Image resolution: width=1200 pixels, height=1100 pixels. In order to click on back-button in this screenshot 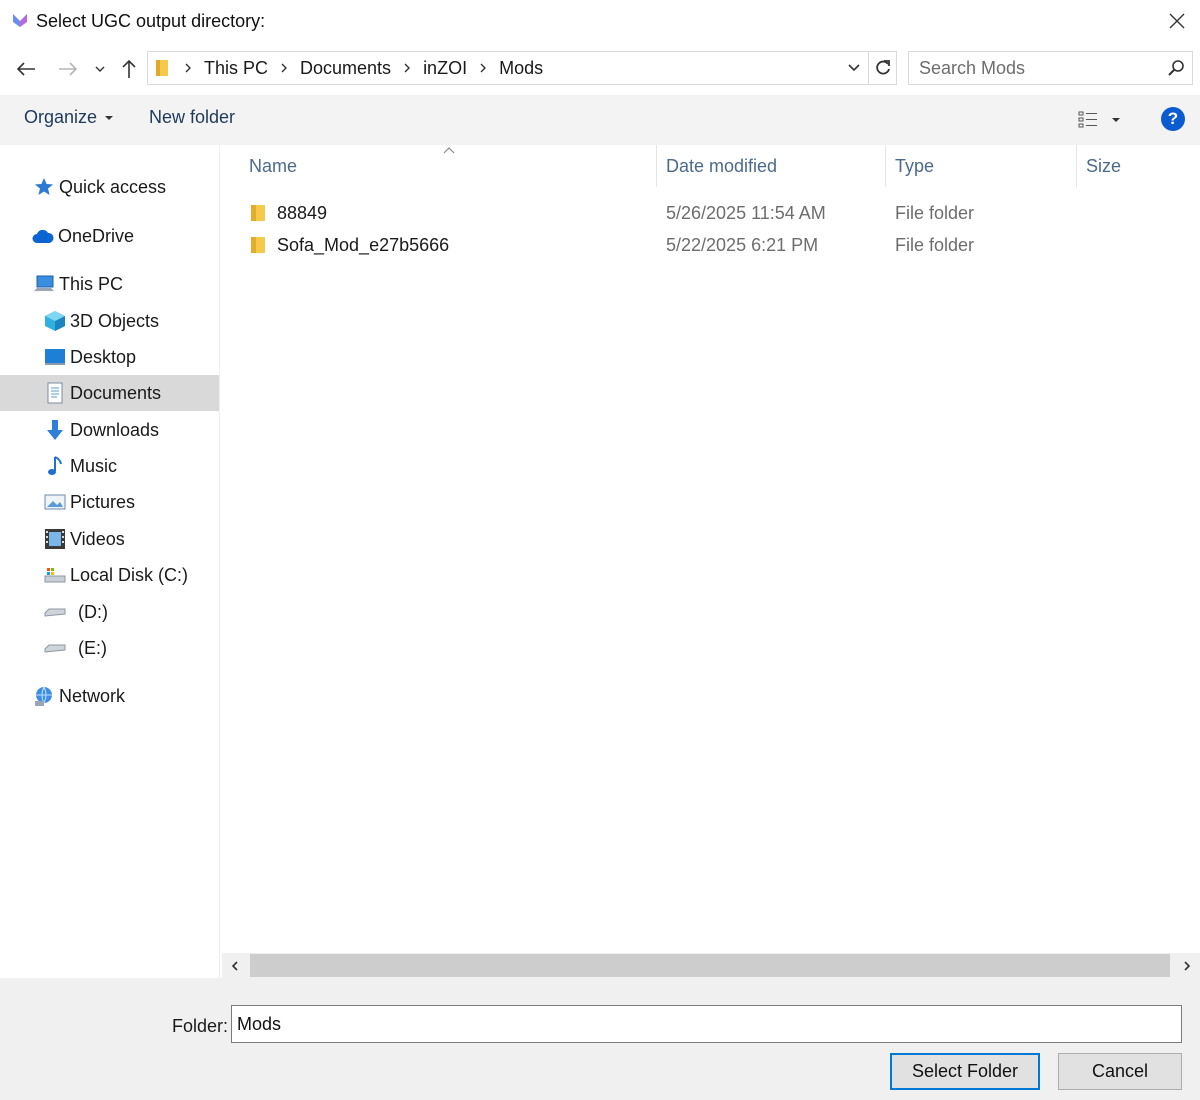, I will do `click(26, 69)`.